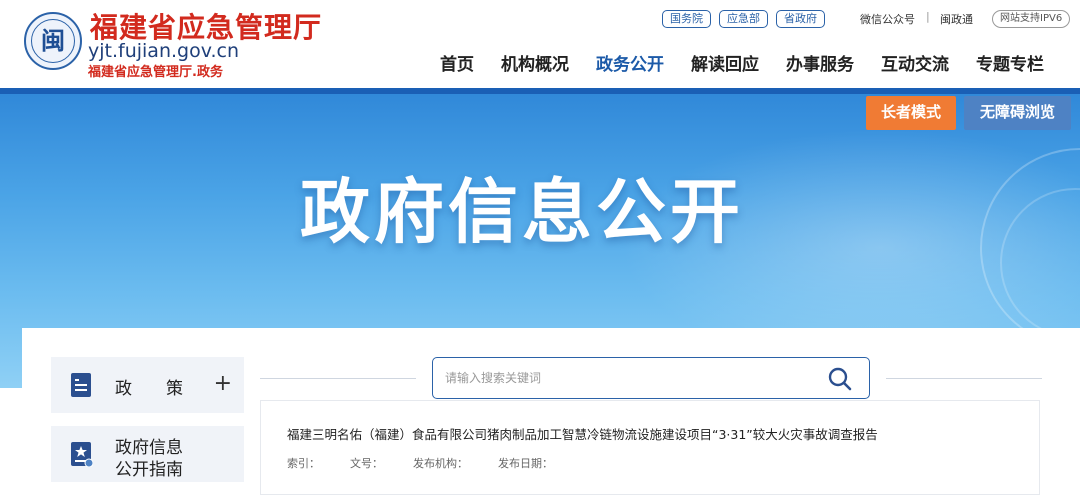 The image size is (1080, 495). What do you see at coordinates (147, 454) in the screenshot?
I see `sidebar-item-guide: 政府信息 公开指南` at bounding box center [147, 454].